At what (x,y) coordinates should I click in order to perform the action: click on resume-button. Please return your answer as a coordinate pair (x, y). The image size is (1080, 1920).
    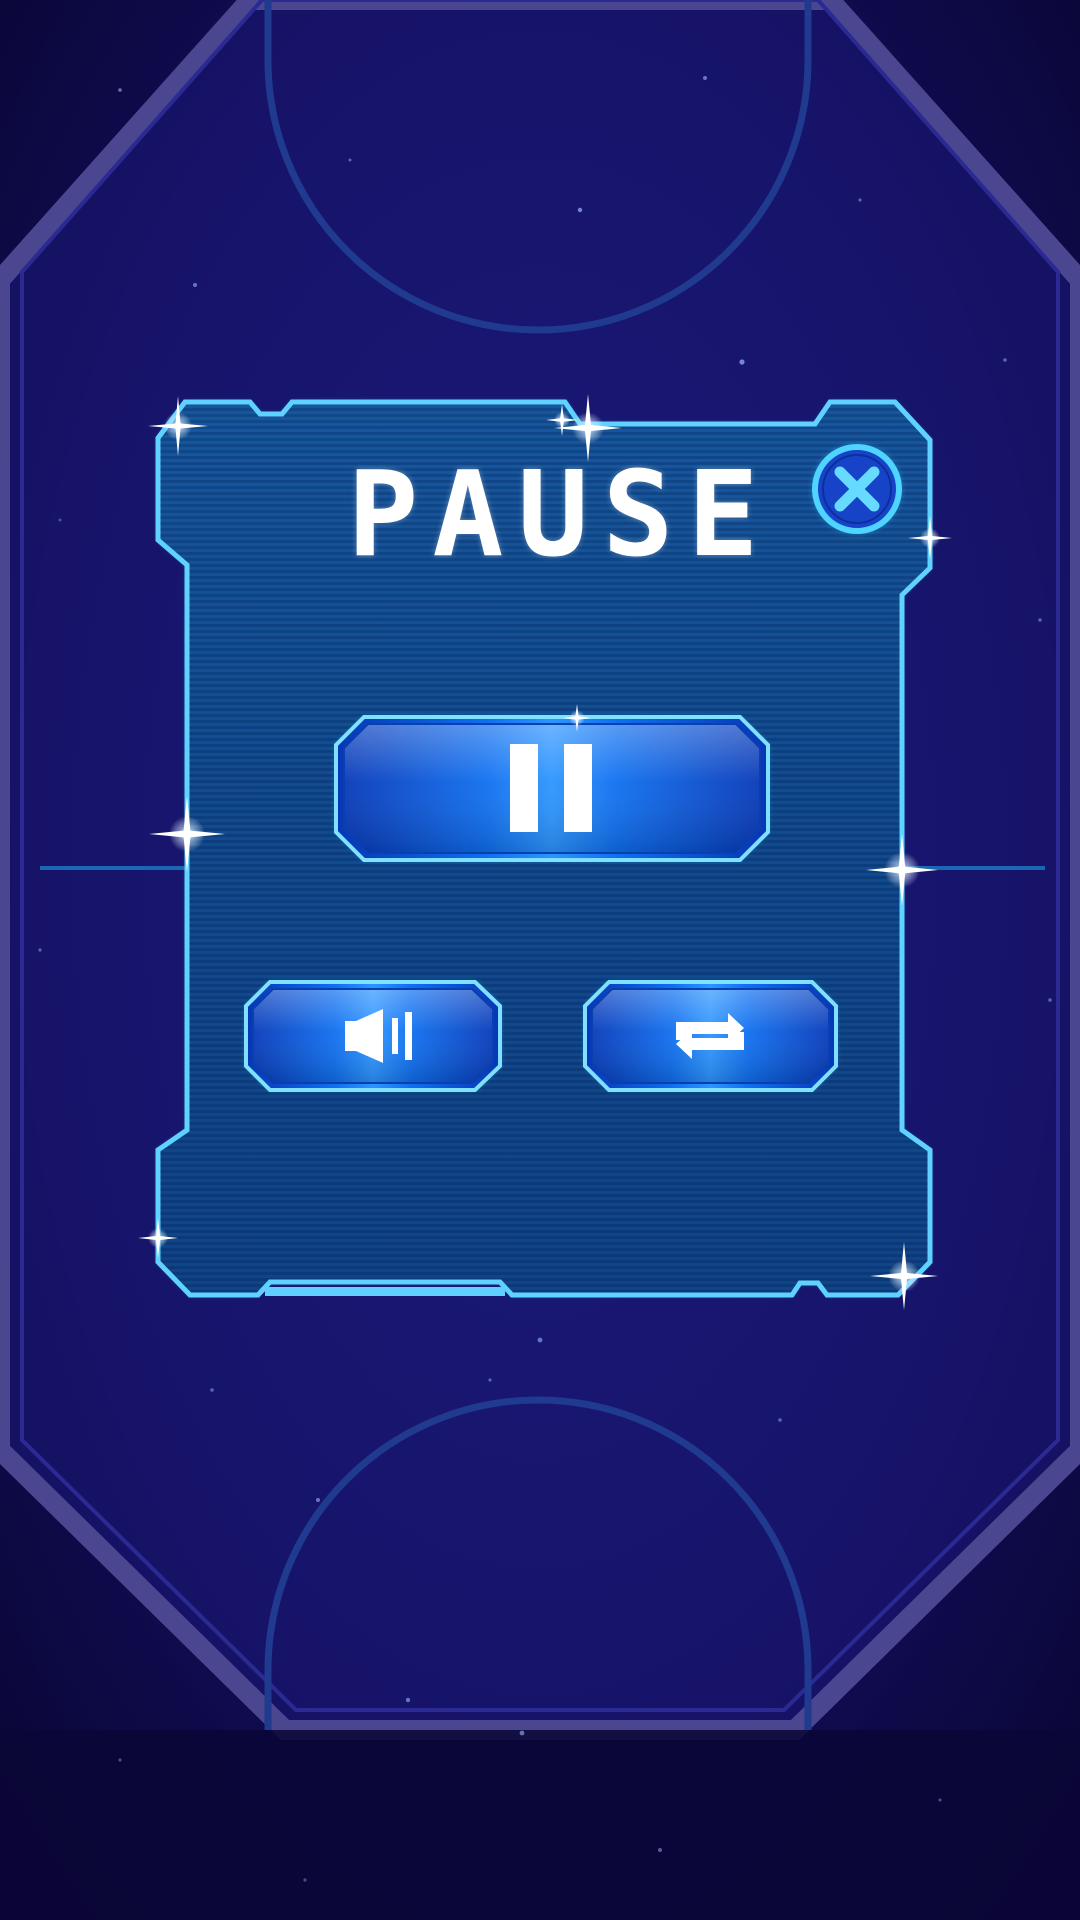
    Looking at the image, I should click on (552, 788).